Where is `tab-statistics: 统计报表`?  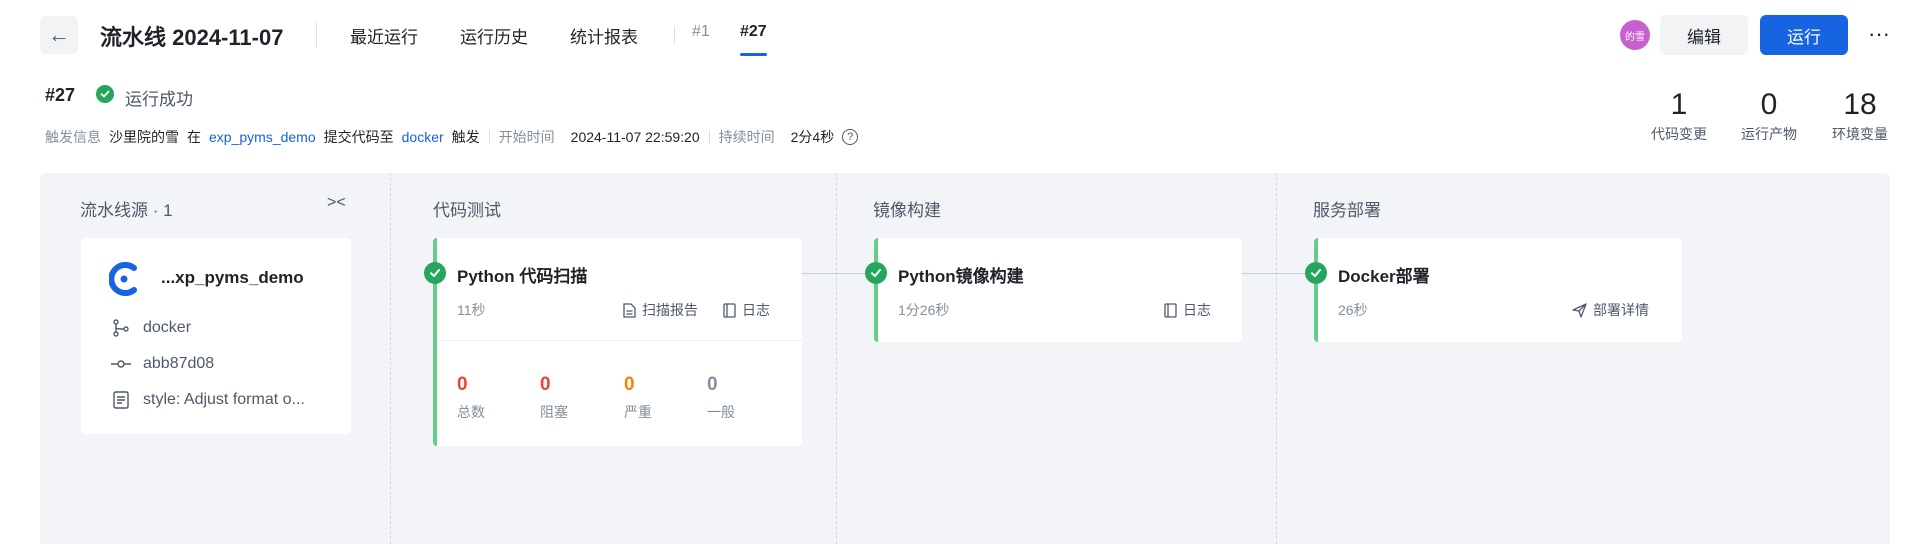 tab-statistics: 统计报表 is located at coordinates (604, 35).